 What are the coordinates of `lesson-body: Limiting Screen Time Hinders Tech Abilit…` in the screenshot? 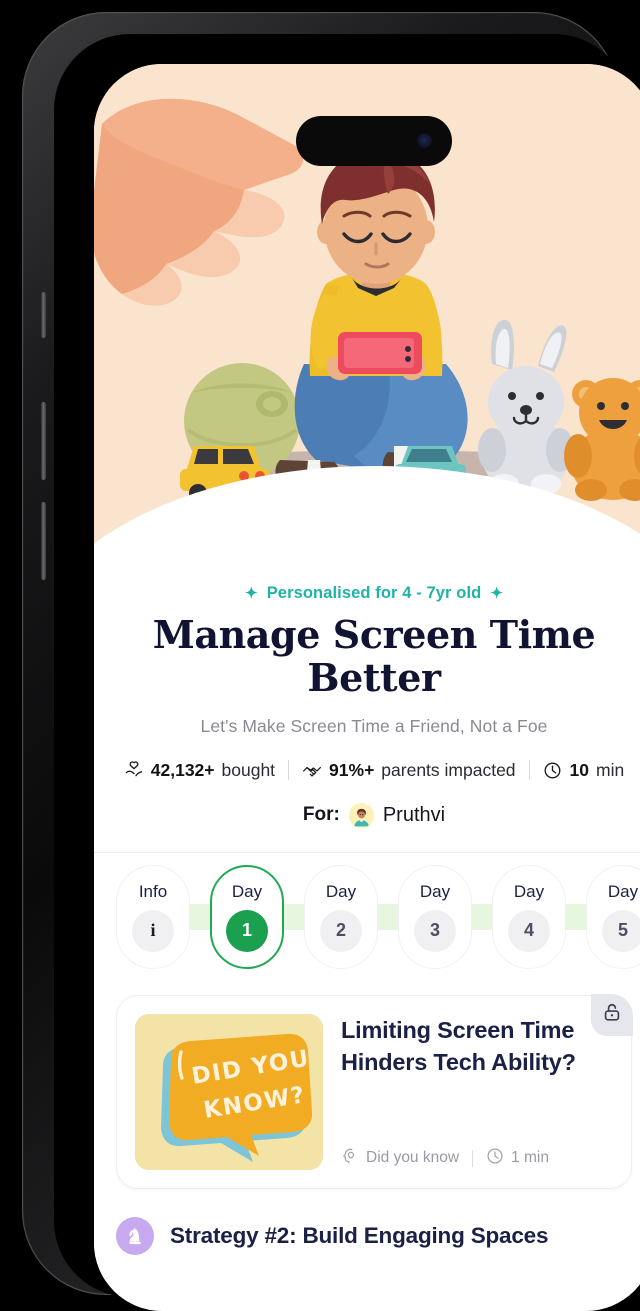 It's located at (477, 1092).